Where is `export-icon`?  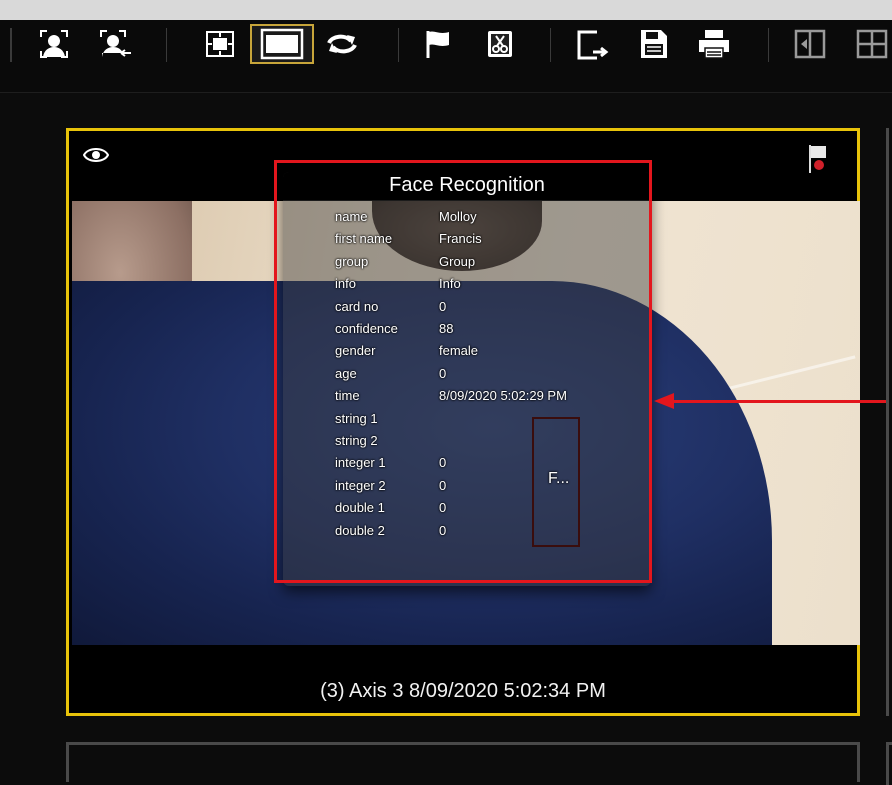
export-icon is located at coordinates (592, 44).